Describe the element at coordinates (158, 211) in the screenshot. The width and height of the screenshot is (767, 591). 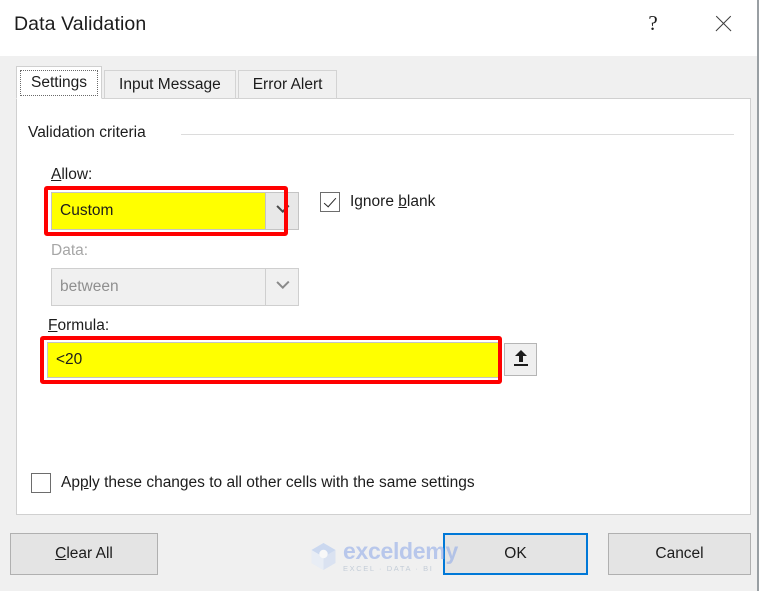
I see `allow-combobox-value: Custom` at that location.